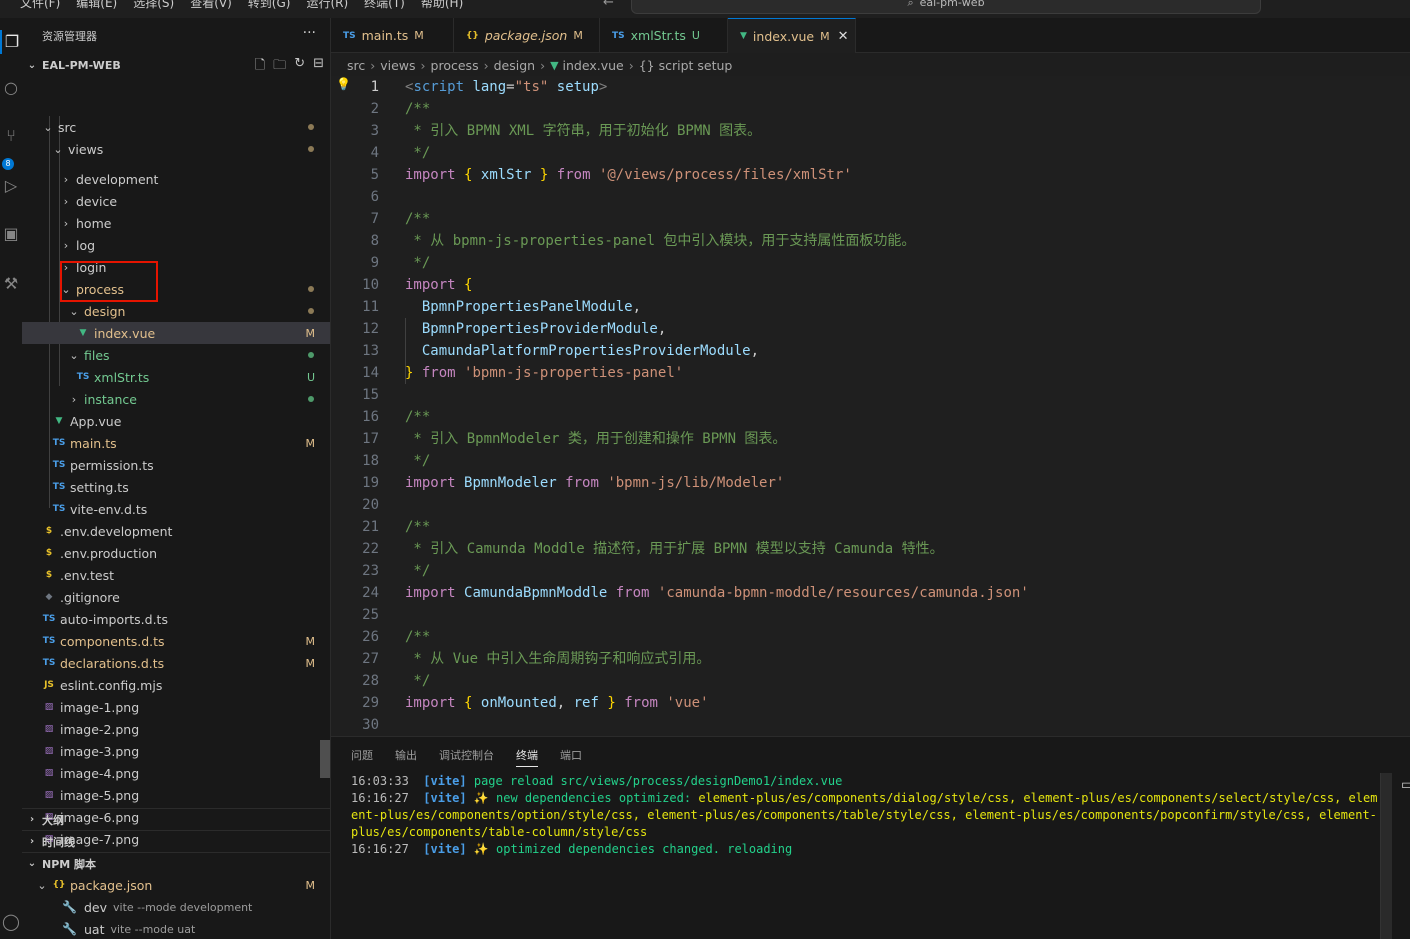 Image resolution: width=1410 pixels, height=939 pixels. Describe the element at coordinates (94, 223) in the screenshot. I see `tree-item-label: home` at that location.